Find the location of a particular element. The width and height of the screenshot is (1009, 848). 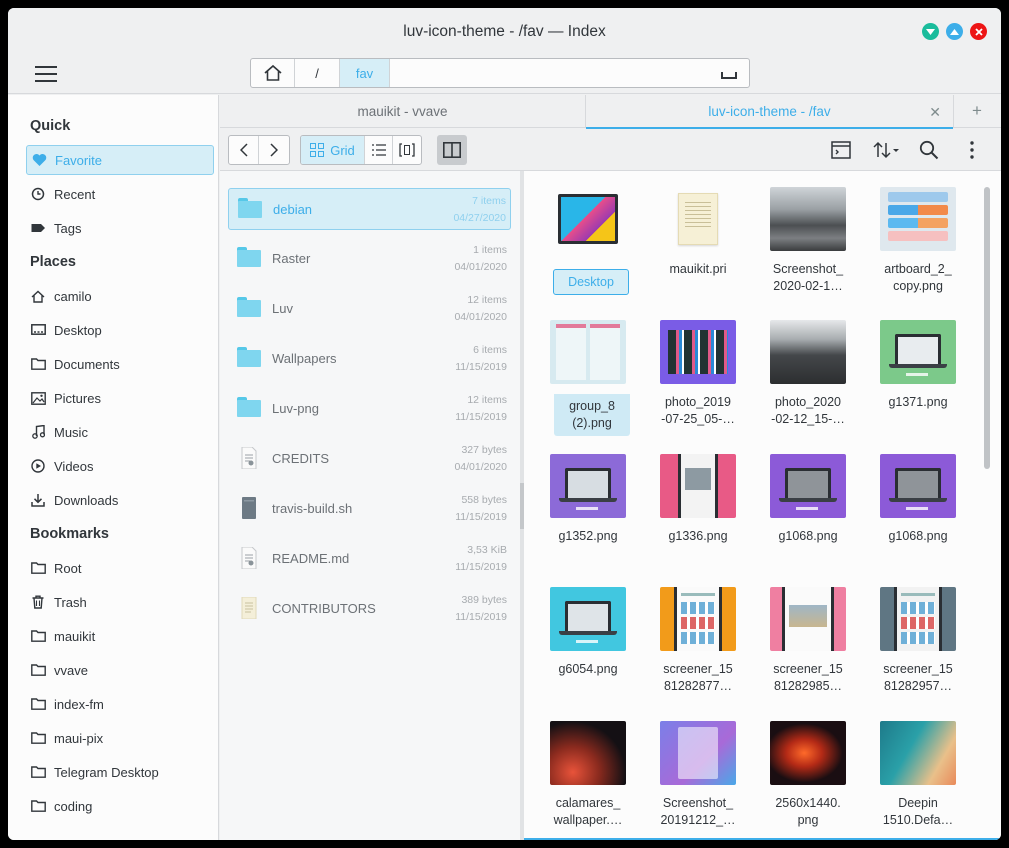

chevron-right-icon is located at coordinates (274, 150).